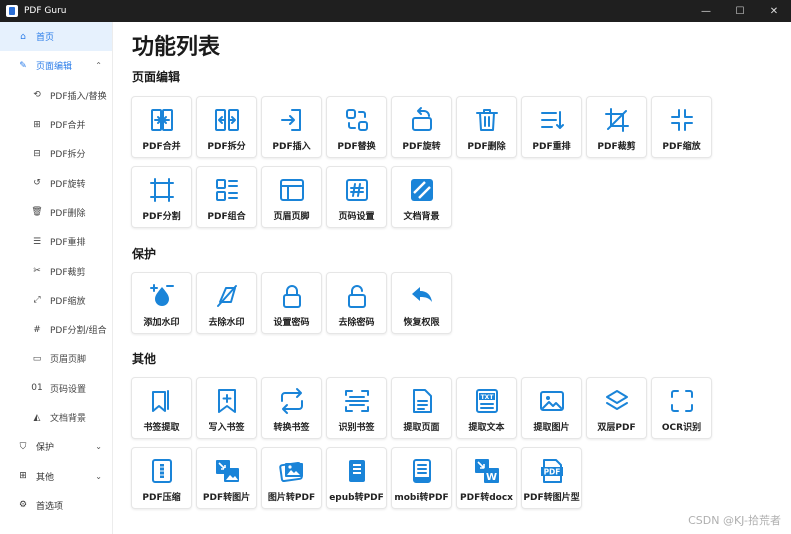 The width and height of the screenshot is (791, 534). I want to click on pdf-to-docx-icon: W, so click(486, 471).